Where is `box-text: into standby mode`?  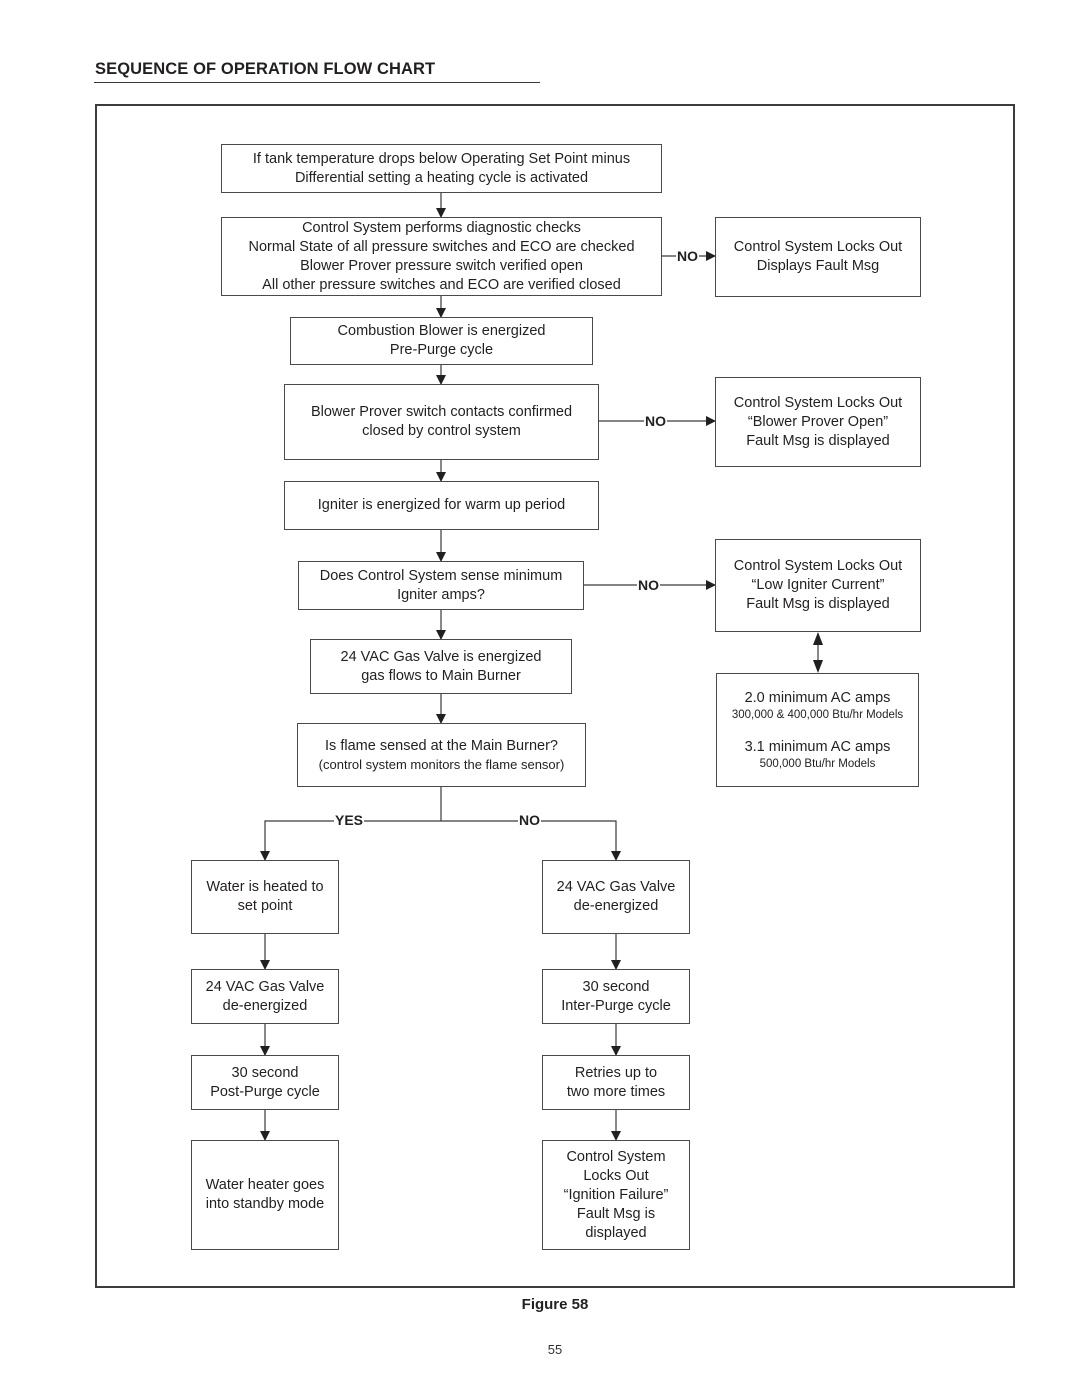
box-text: into standby mode is located at coordinates (265, 1204).